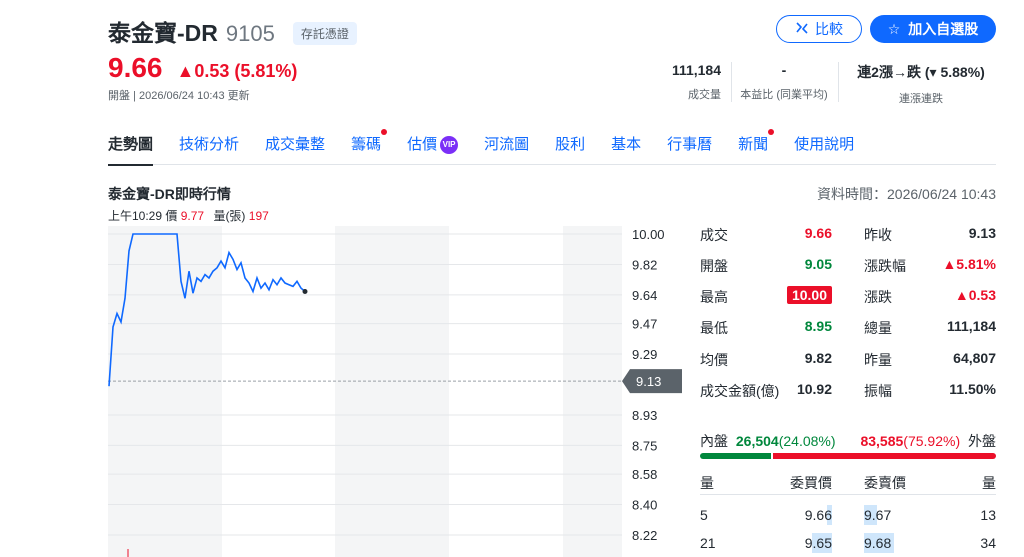 The width and height of the screenshot is (1024, 557). I want to click on stock-title: 泰金寶-DR 9105 存託憑證, so click(232, 31).